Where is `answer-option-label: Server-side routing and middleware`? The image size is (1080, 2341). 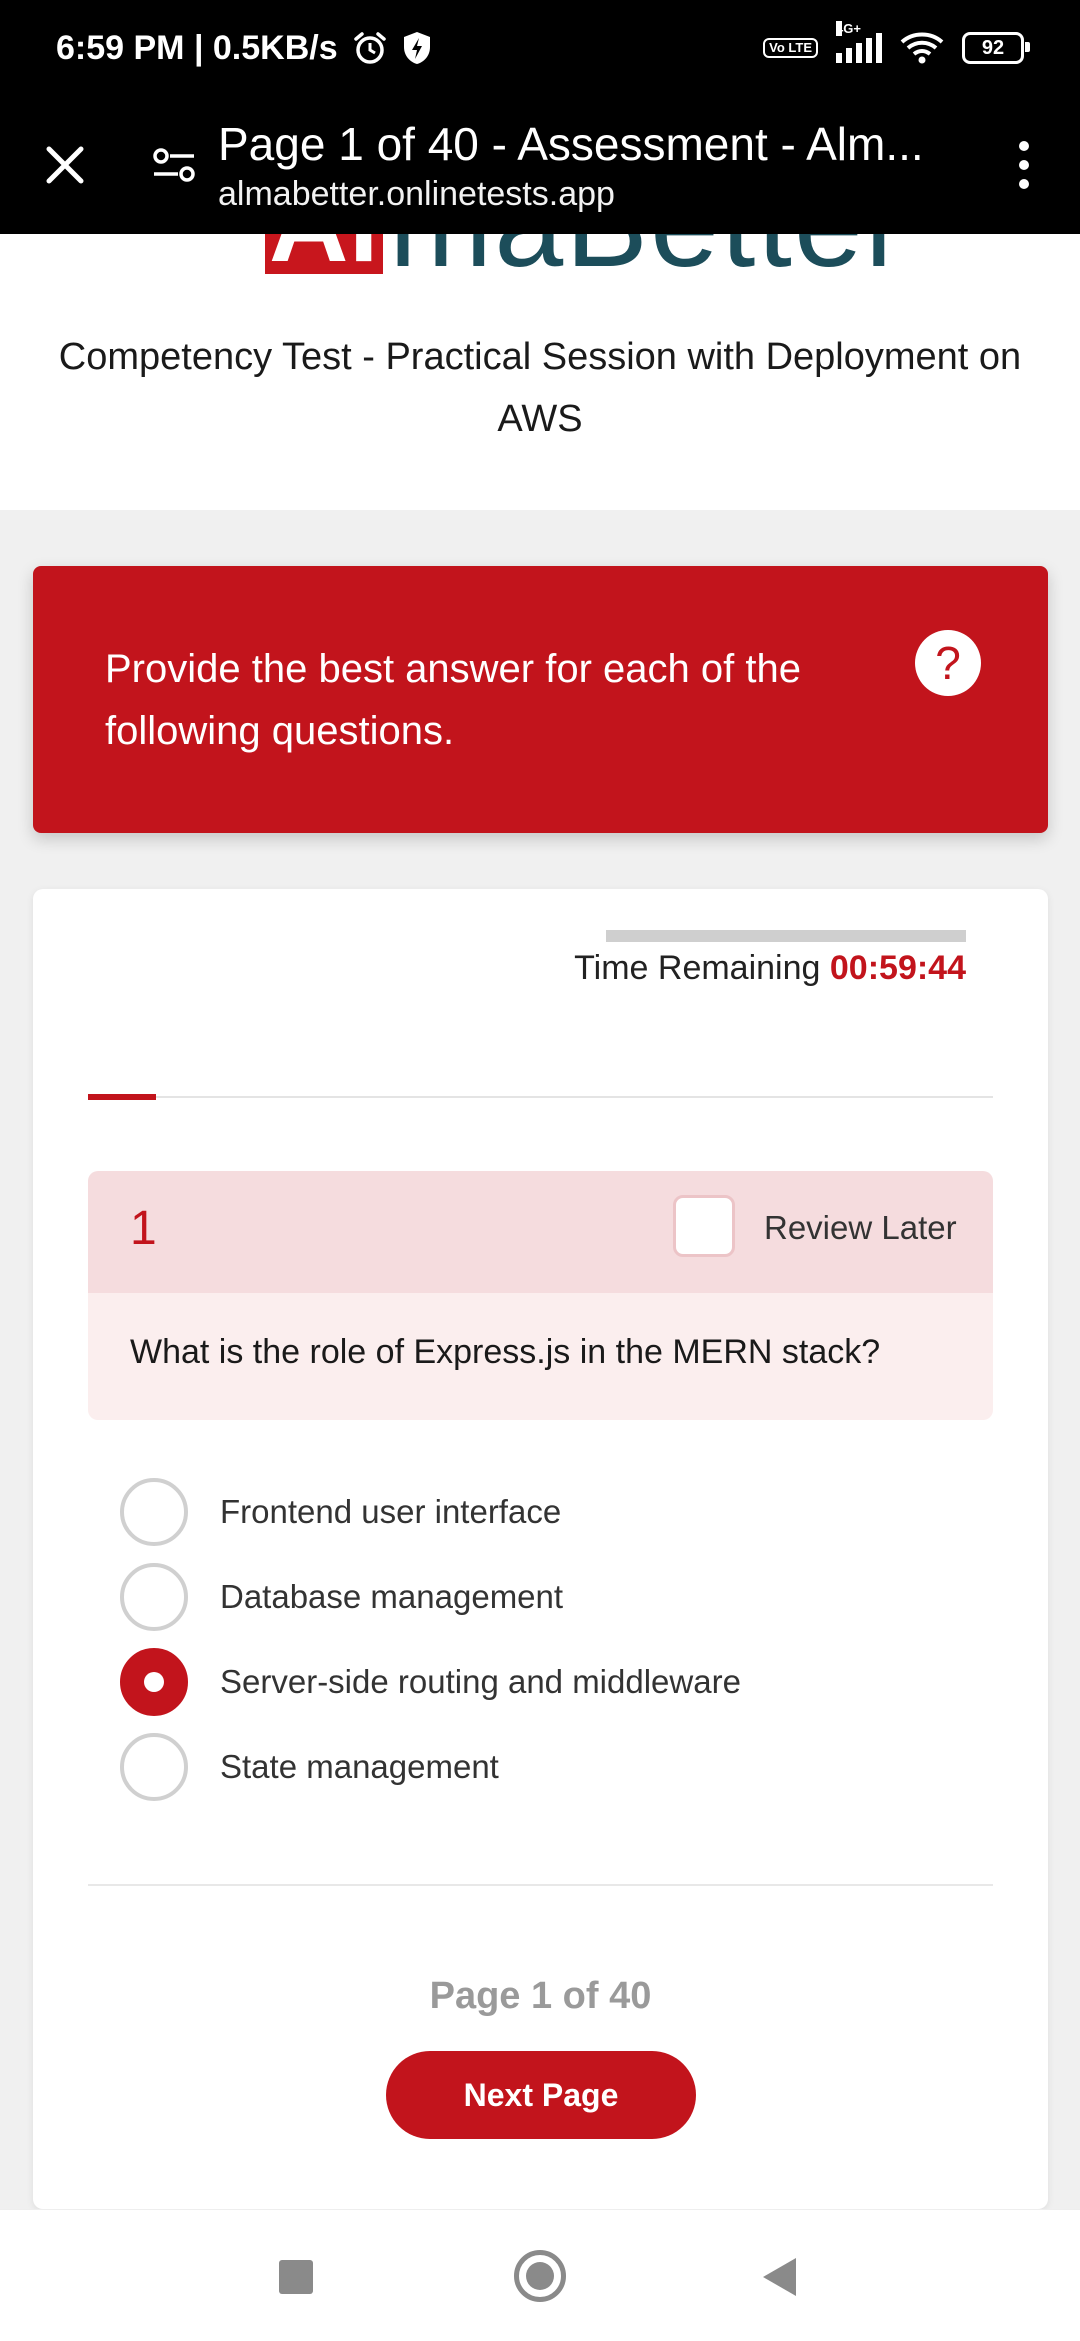 answer-option-label: Server-side routing and middleware is located at coordinates (480, 1682).